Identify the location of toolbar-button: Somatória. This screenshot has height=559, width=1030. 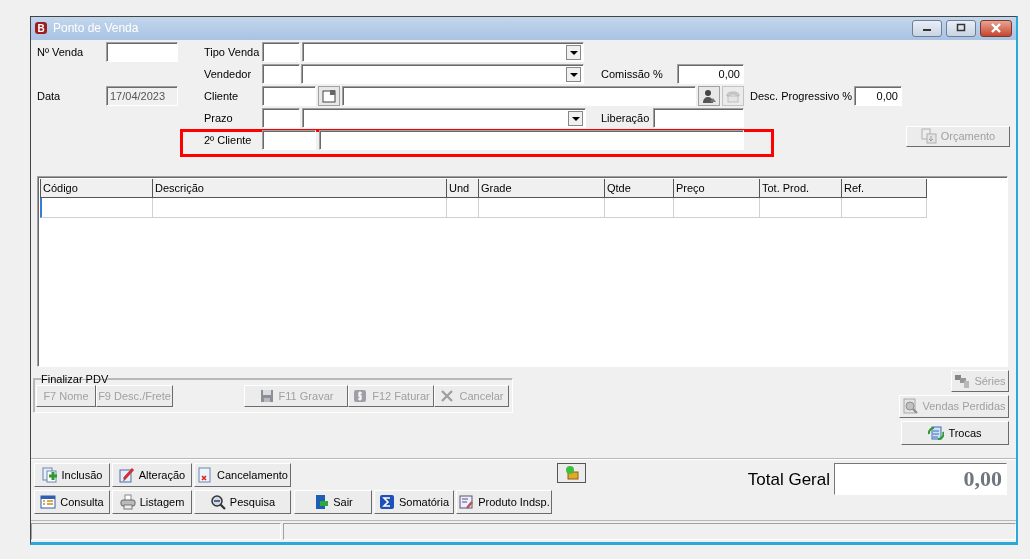
(414, 502).